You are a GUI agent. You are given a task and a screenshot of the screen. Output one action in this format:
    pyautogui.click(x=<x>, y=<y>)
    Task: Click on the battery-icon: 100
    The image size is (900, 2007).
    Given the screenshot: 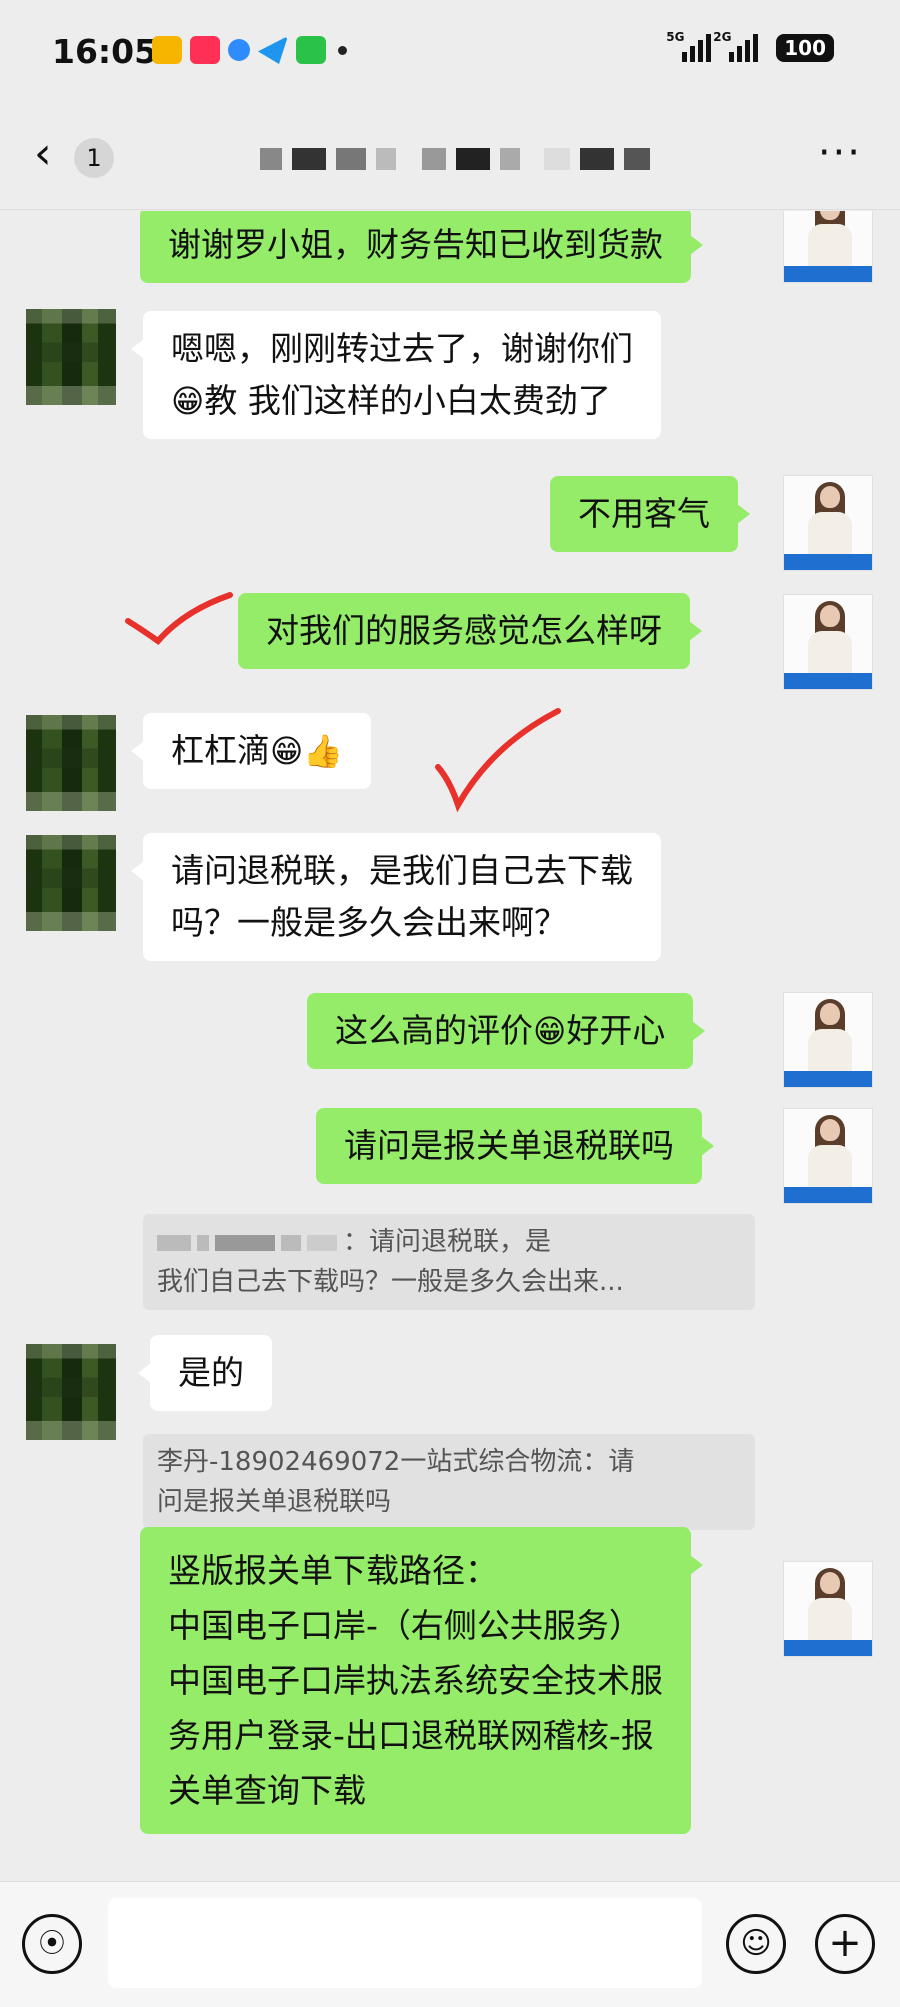 What is the action you would take?
    pyautogui.click(x=805, y=48)
    